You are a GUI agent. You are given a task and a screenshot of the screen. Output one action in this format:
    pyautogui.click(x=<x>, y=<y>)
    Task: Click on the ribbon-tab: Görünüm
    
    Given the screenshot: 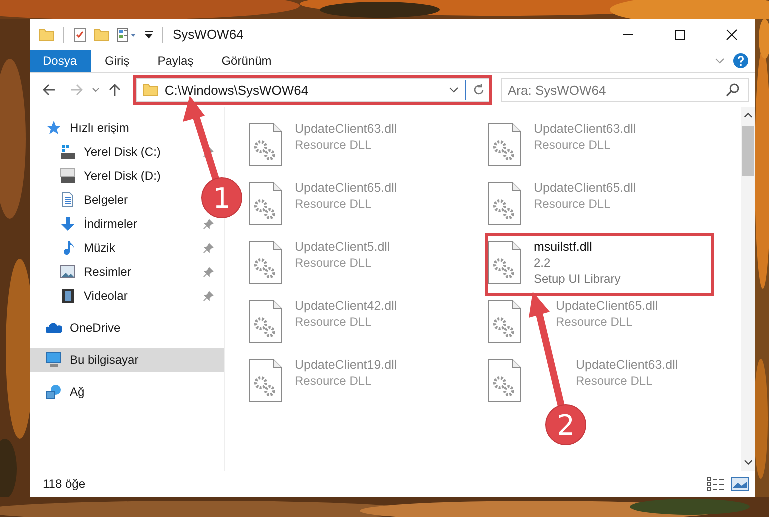 What is the action you would take?
    pyautogui.click(x=247, y=61)
    